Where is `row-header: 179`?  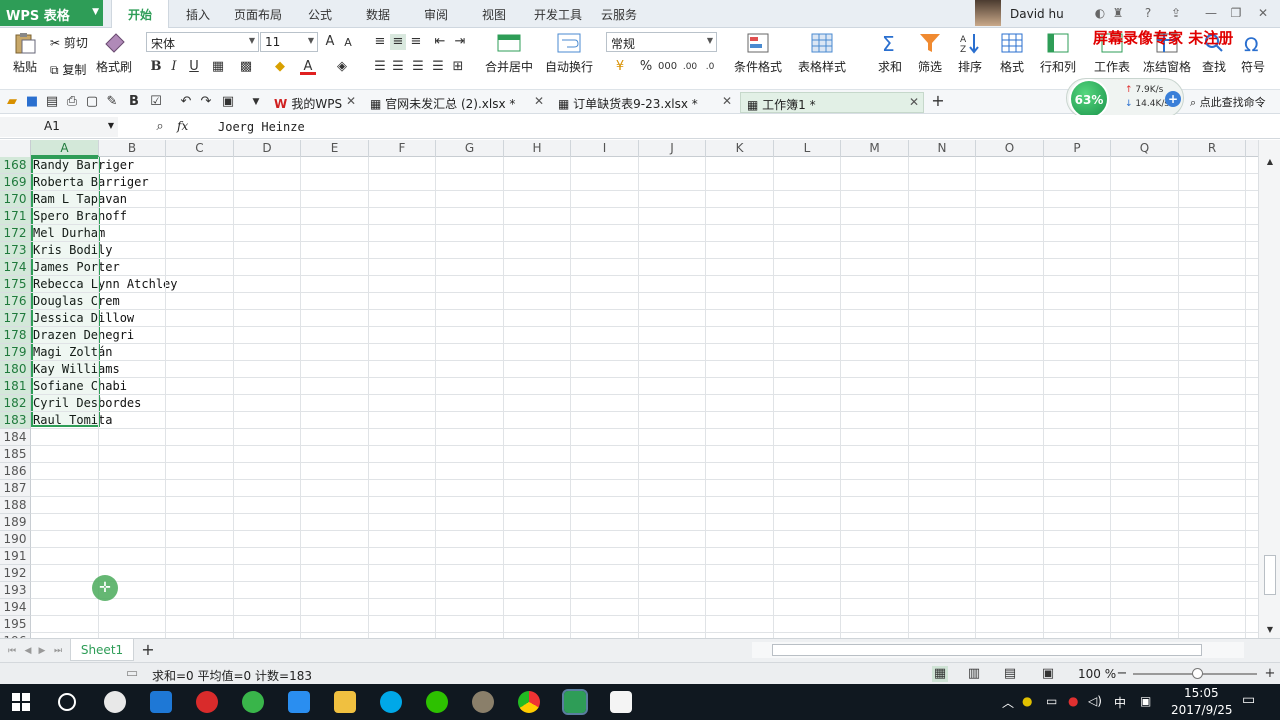
row-header: 179 is located at coordinates (15, 352).